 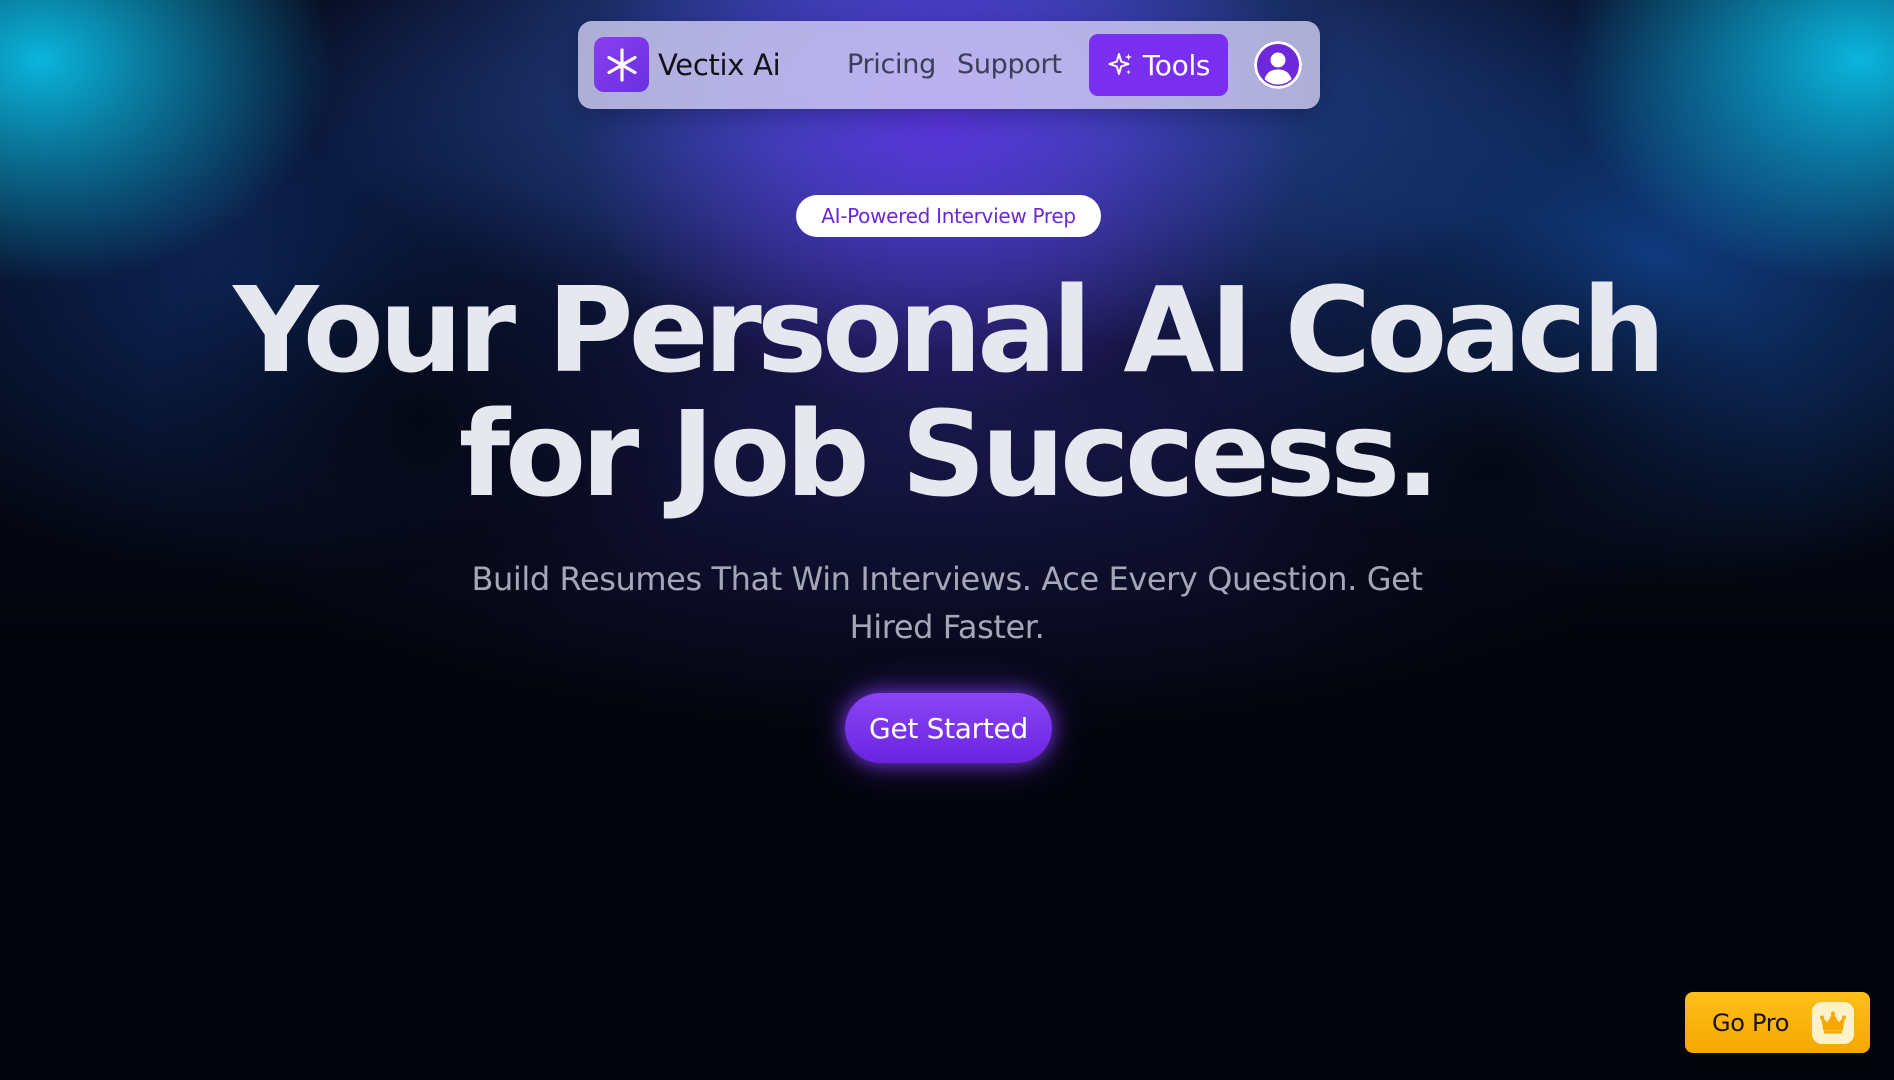 What do you see at coordinates (1833, 1023) in the screenshot?
I see `crown-icon` at bounding box center [1833, 1023].